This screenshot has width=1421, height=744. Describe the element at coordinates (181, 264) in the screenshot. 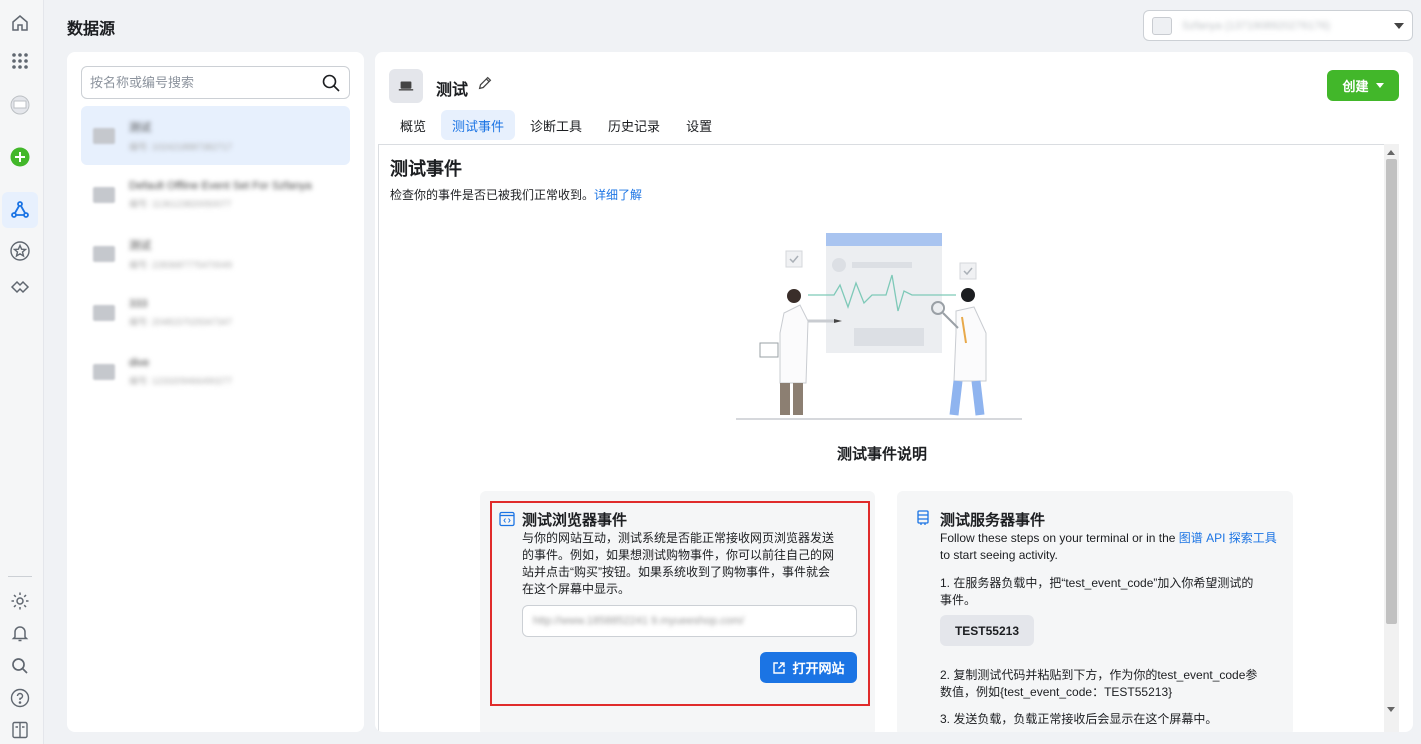

I see `datasource-id: 编号: 2283687775470049` at that location.